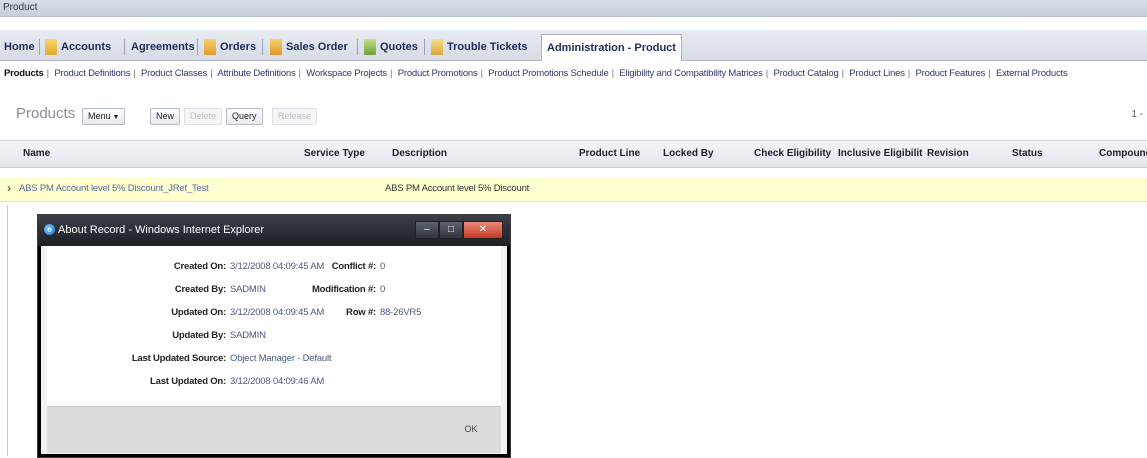 Image resolution: width=1147 pixels, height=458 pixels. Describe the element at coordinates (277, 266) in the screenshot. I see `created-on-value: 3/12/2008 04:09:45 AM` at that location.